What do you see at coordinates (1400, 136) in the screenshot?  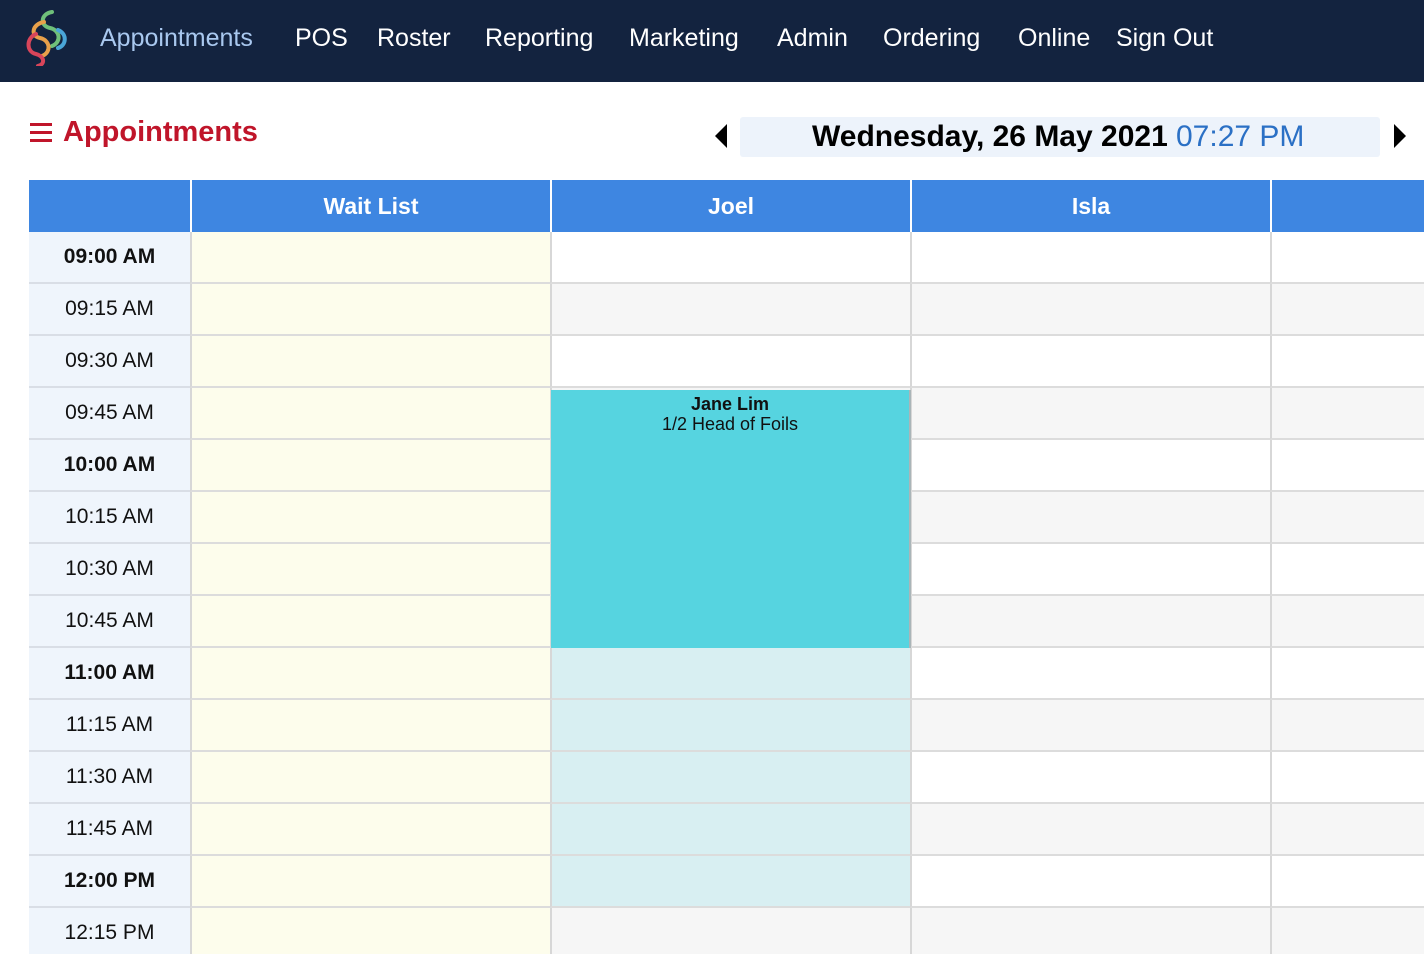 I see `next-day-arrow-icon` at bounding box center [1400, 136].